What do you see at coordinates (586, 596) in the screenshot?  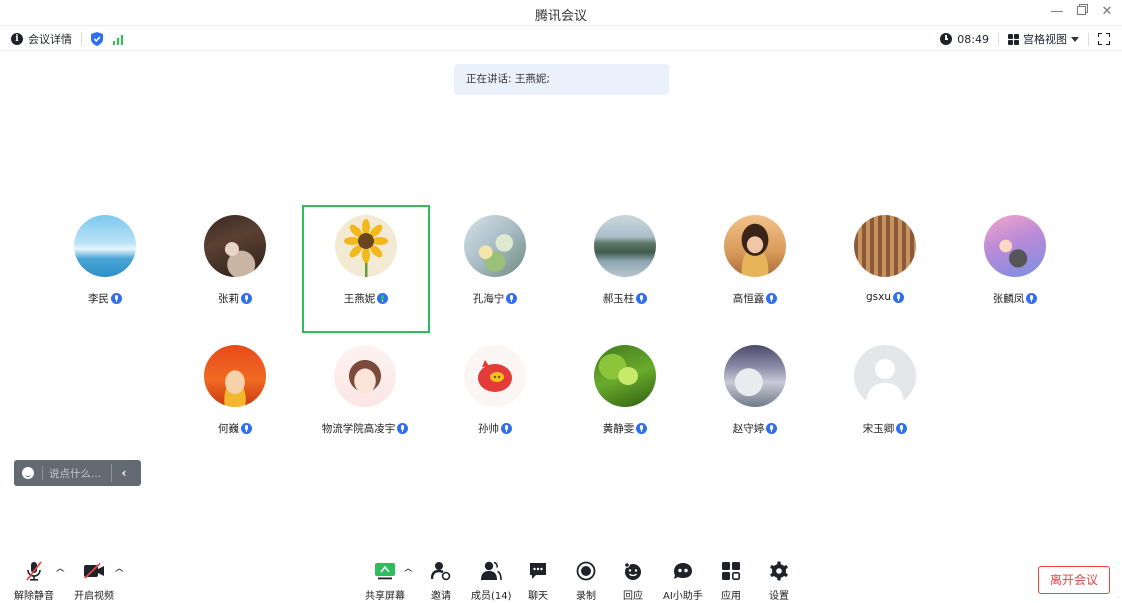 I see `record-label: 录制` at bounding box center [586, 596].